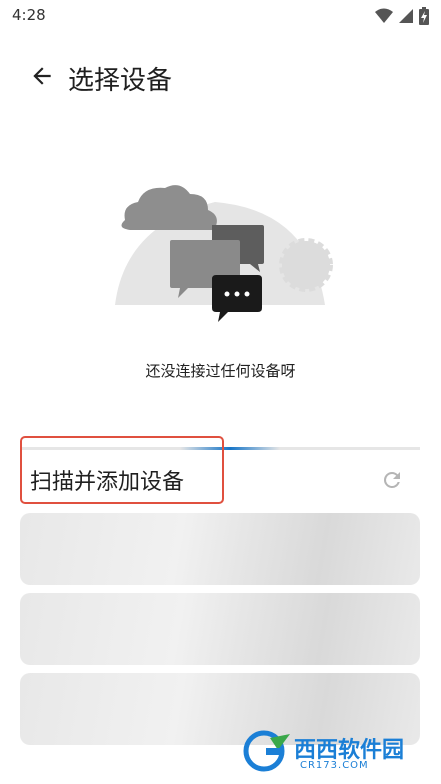 This screenshot has height=784, width=441. What do you see at coordinates (406, 18) in the screenshot?
I see `signal-icon` at bounding box center [406, 18].